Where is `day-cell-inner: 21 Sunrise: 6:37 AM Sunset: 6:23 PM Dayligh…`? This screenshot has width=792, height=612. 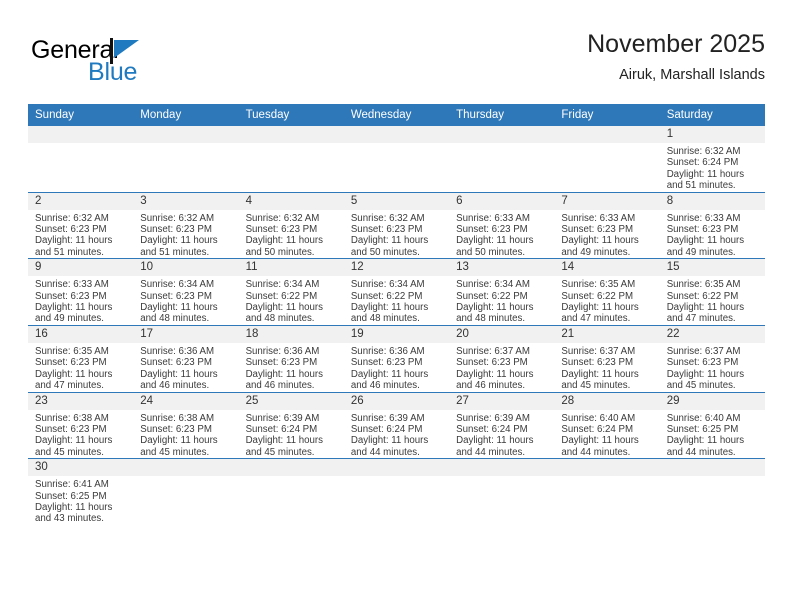 day-cell-inner: 21 Sunrise: 6:37 AM Sunset: 6:23 PM Dayligh… is located at coordinates (607, 358).